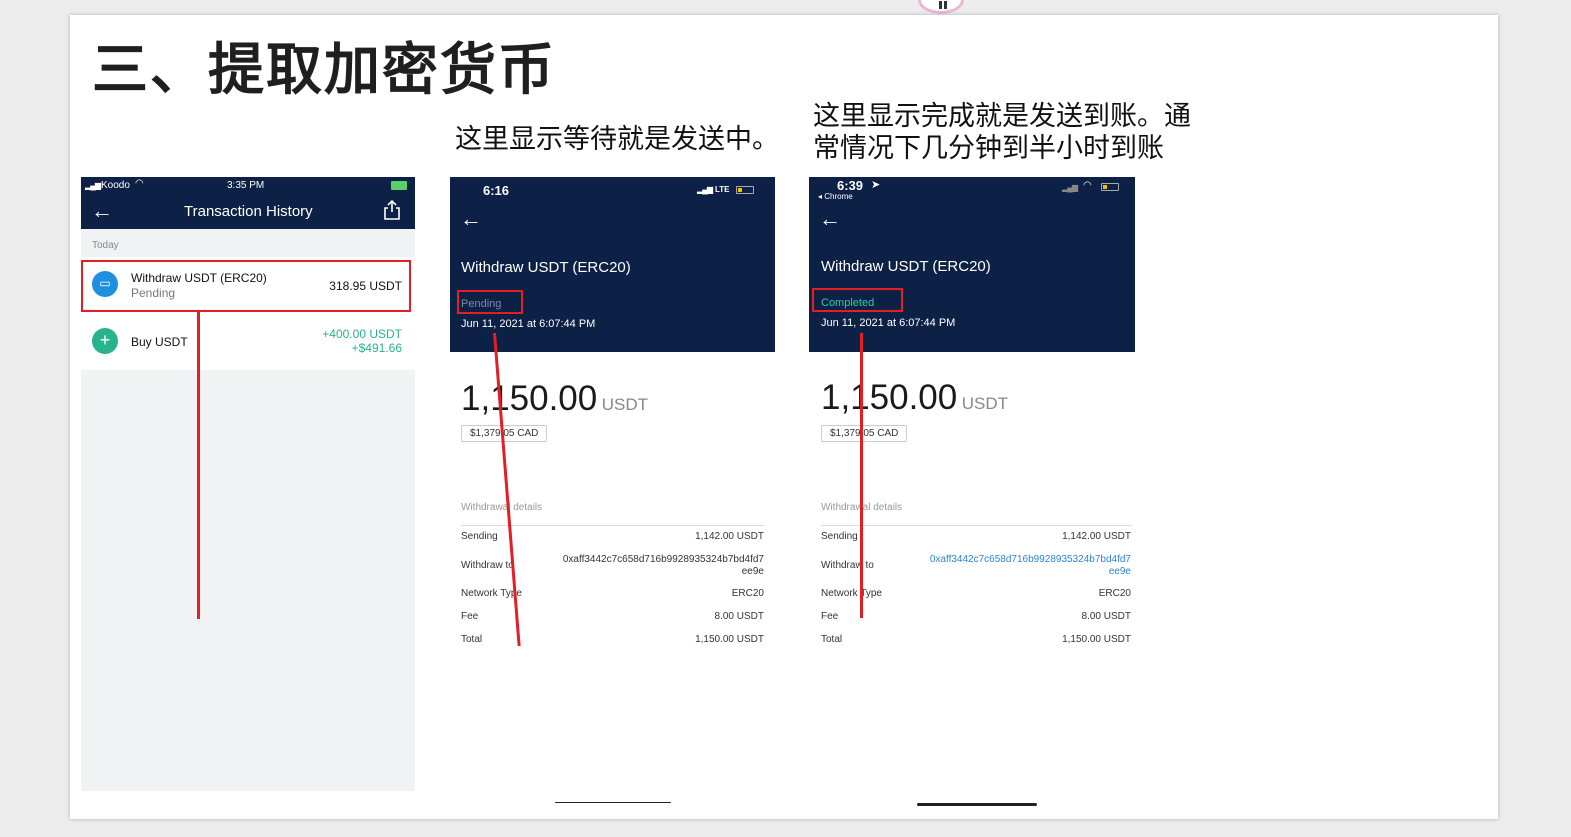  Describe the element at coordinates (941, 7) in the screenshot. I see `presenter-badge` at that location.